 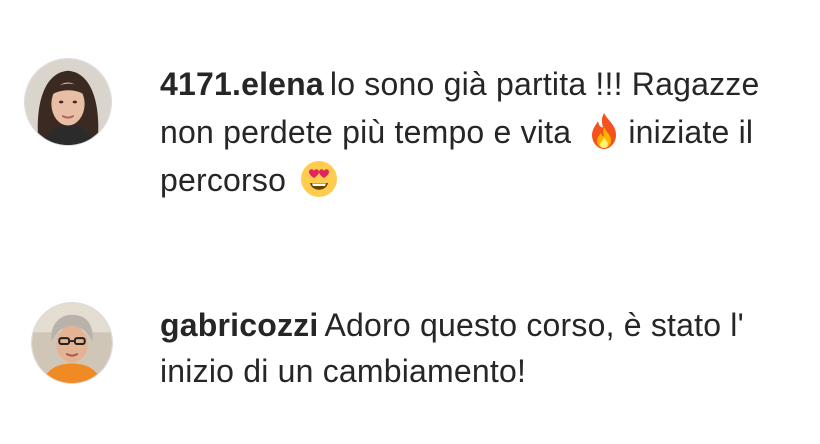 I want to click on avatar-photo-gabricozzi, so click(x=72, y=343).